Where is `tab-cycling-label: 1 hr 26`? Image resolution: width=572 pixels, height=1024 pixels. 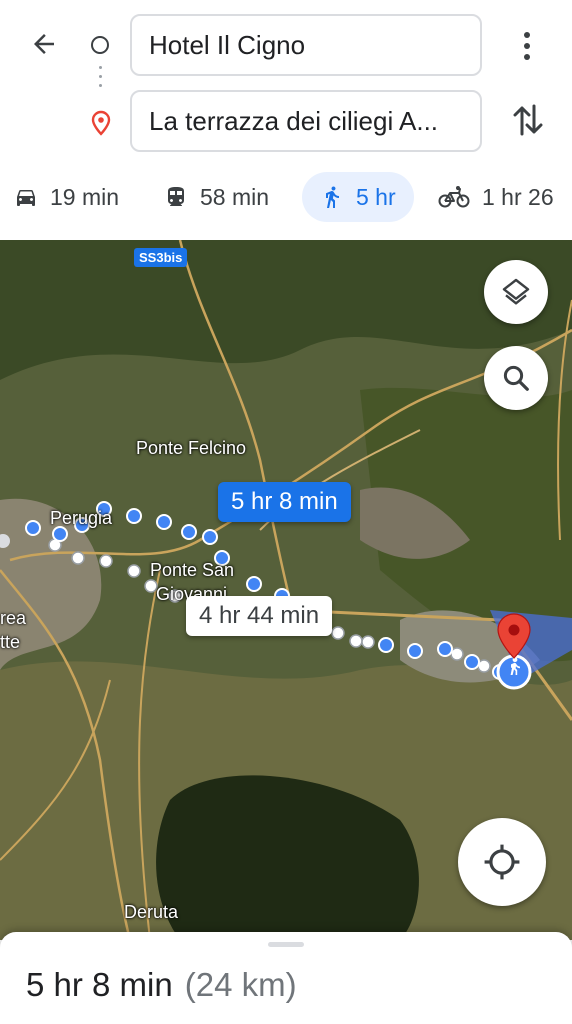
tab-cycling-label: 1 hr 26 is located at coordinates (518, 196).